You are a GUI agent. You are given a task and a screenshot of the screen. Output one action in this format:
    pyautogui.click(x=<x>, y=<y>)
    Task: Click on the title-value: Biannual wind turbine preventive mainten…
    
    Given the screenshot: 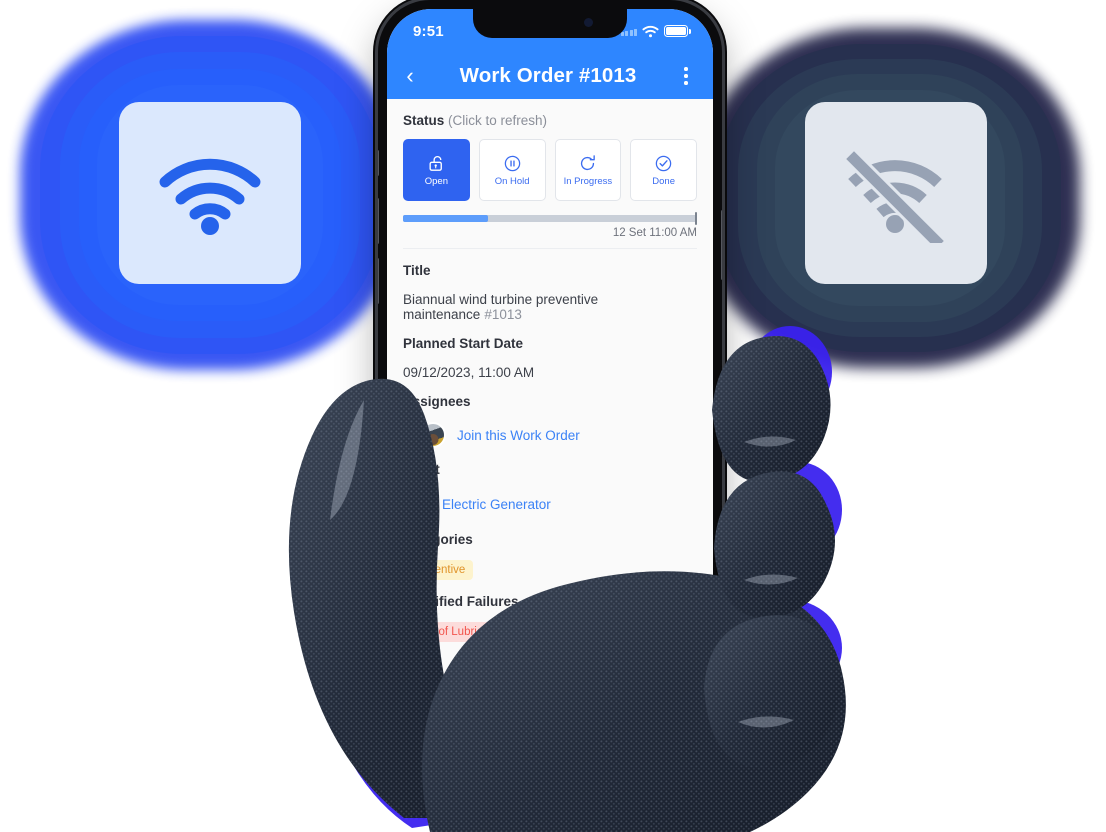 What is the action you would take?
    pyautogui.click(x=550, y=307)
    